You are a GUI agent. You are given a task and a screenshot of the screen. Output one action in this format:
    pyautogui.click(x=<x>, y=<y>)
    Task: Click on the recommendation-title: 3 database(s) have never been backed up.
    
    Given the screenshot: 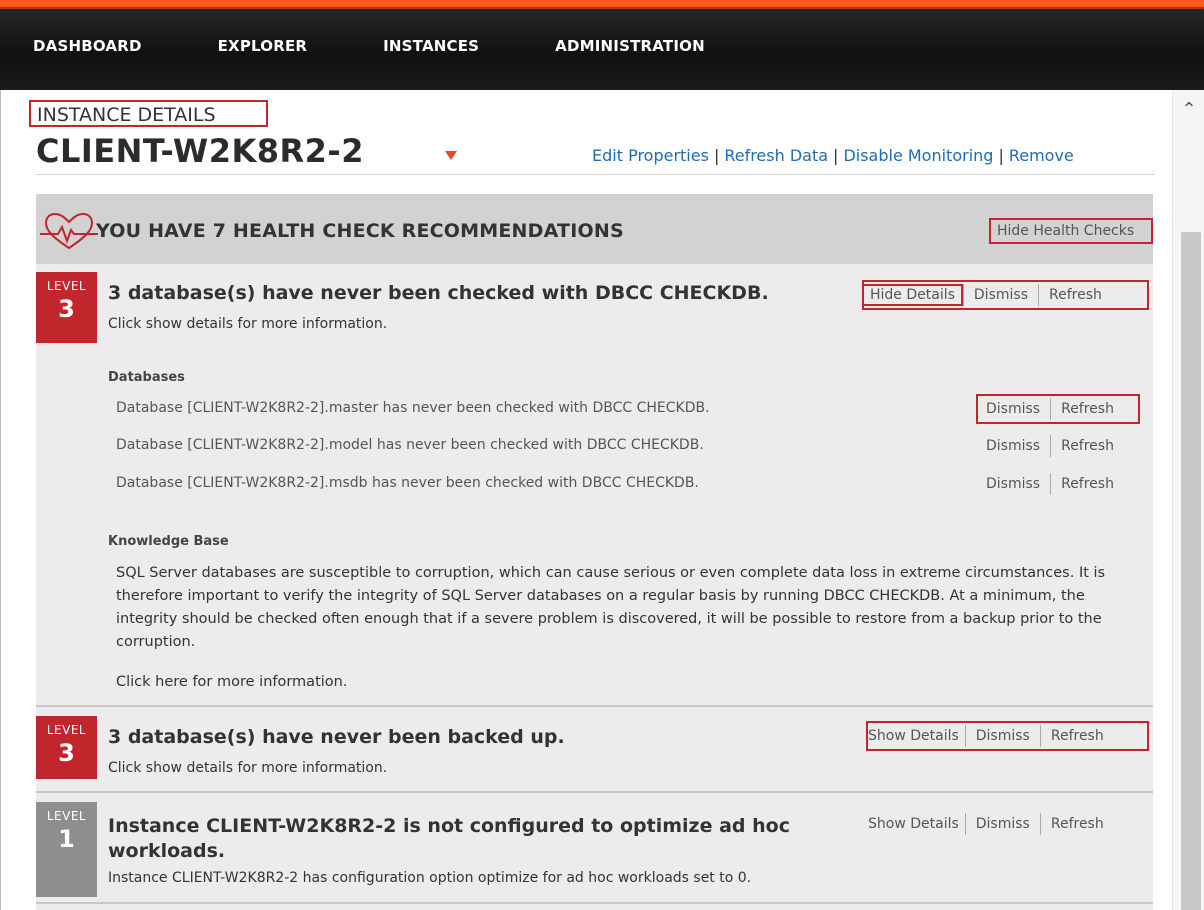 What is the action you would take?
    pyautogui.click(x=336, y=737)
    